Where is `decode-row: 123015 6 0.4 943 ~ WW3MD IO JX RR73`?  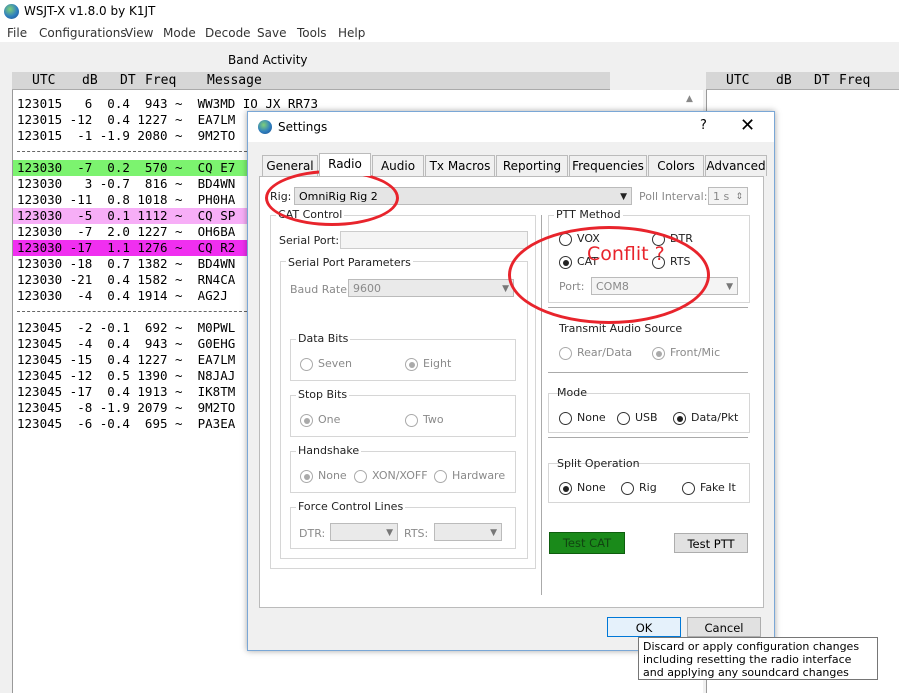
decode-row: 123015 6 0.4 943 ~ WW3MD IO JX RR73 is located at coordinates (165, 104).